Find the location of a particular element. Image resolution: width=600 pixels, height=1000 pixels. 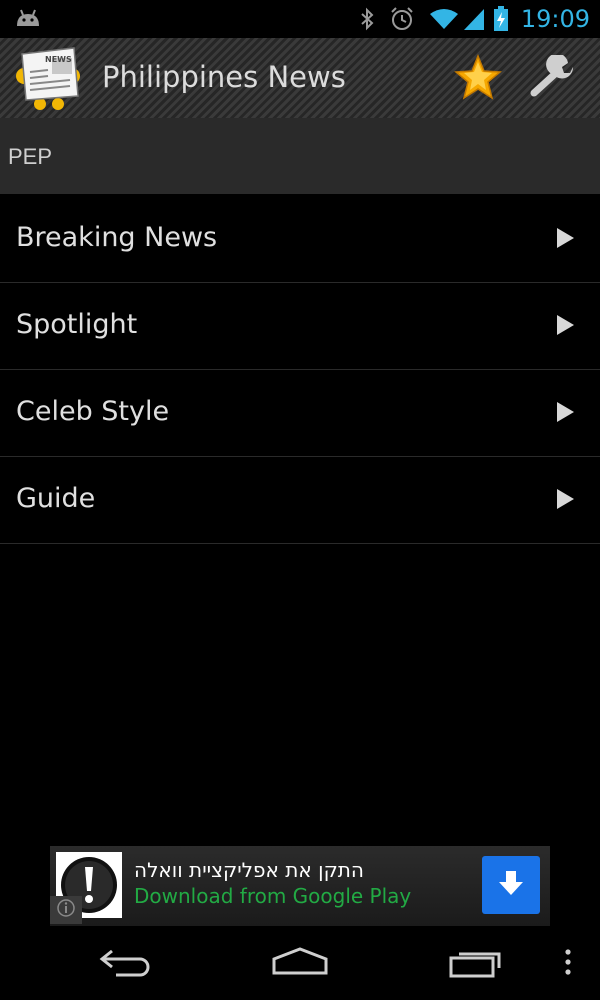

app-title: Philippines News is located at coordinates (224, 77).